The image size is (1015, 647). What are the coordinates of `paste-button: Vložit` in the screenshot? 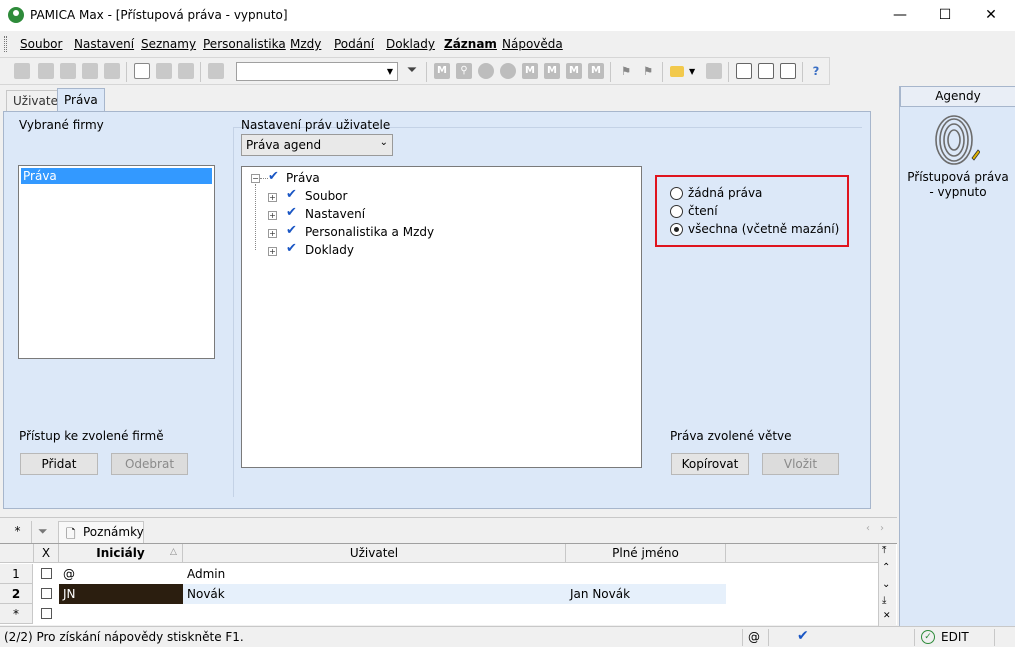 It's located at (800, 464).